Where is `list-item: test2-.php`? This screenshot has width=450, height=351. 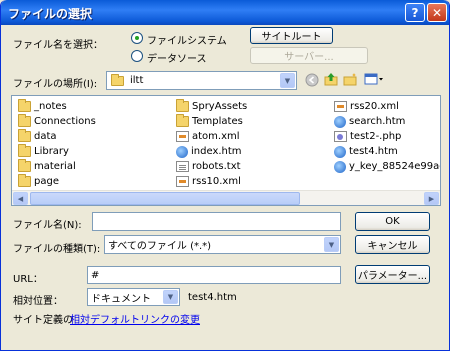 list-item: test2-.php is located at coordinates (367, 136).